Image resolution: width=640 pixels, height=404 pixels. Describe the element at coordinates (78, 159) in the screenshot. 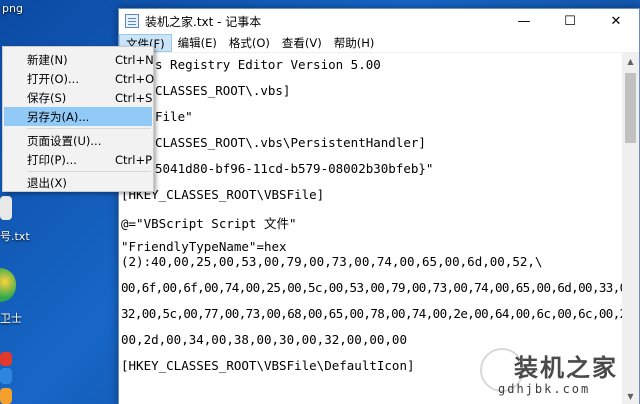

I see `menu-item-print: 打印(P)... Ctrl+P` at that location.